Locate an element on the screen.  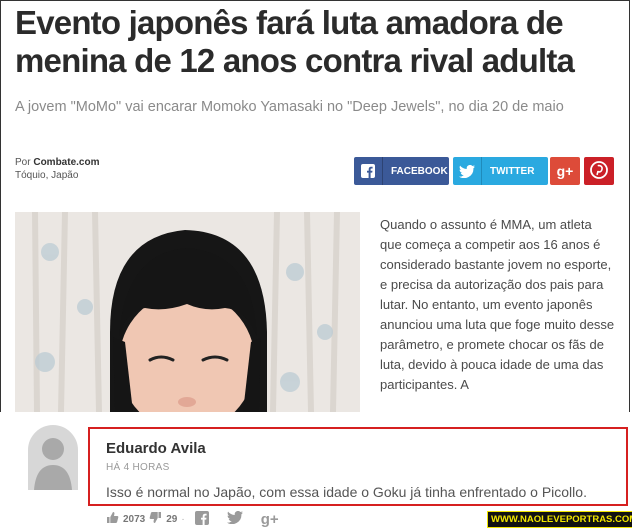
facebook-label: FACEBOOK is located at coordinates (419, 171).